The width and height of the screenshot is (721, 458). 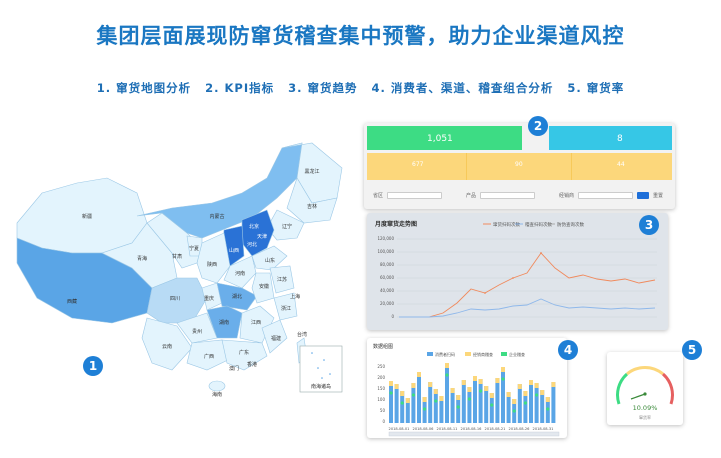 What do you see at coordinates (643, 195) in the screenshot?
I see `query-button` at bounding box center [643, 195].